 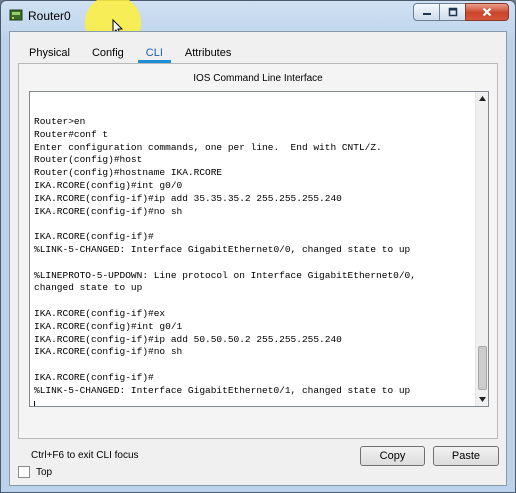 What do you see at coordinates (44, 472) in the screenshot?
I see `top-checkbox-label: Top` at bounding box center [44, 472].